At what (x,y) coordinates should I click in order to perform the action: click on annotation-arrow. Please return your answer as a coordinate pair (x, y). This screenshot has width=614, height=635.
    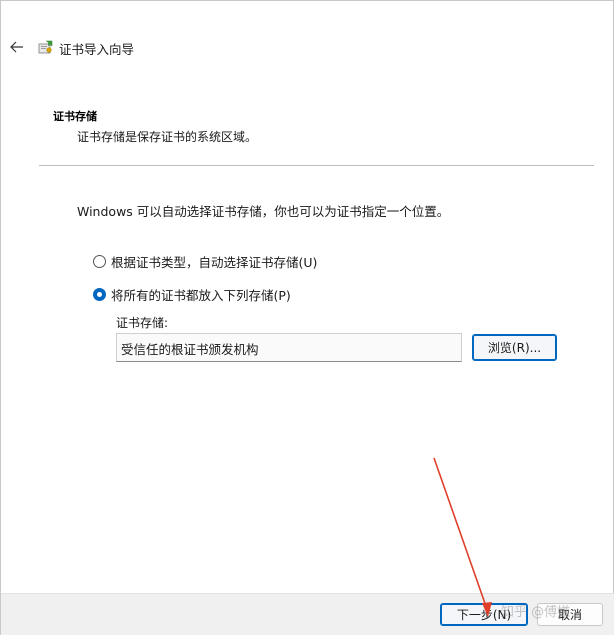
    Looking at the image, I should click on (462, 537).